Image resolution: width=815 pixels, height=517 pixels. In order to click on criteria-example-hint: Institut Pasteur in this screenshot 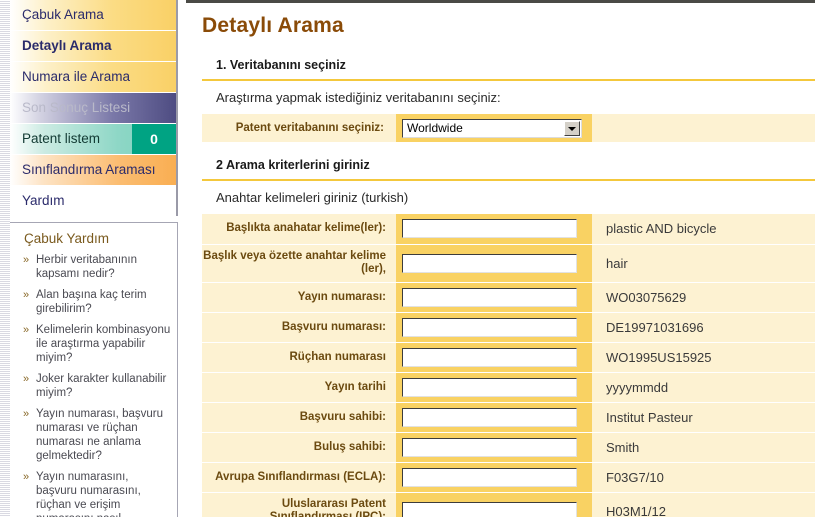, I will do `click(703, 417)`.